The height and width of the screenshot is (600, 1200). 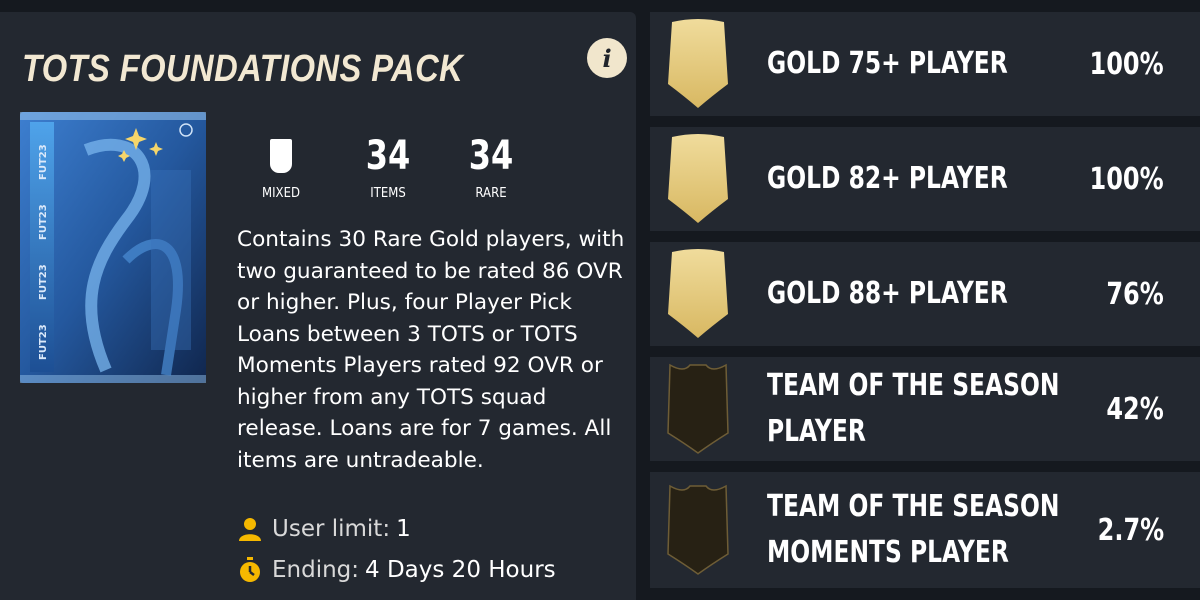 What do you see at coordinates (281, 193) in the screenshot?
I see `stat-label: MIXED` at bounding box center [281, 193].